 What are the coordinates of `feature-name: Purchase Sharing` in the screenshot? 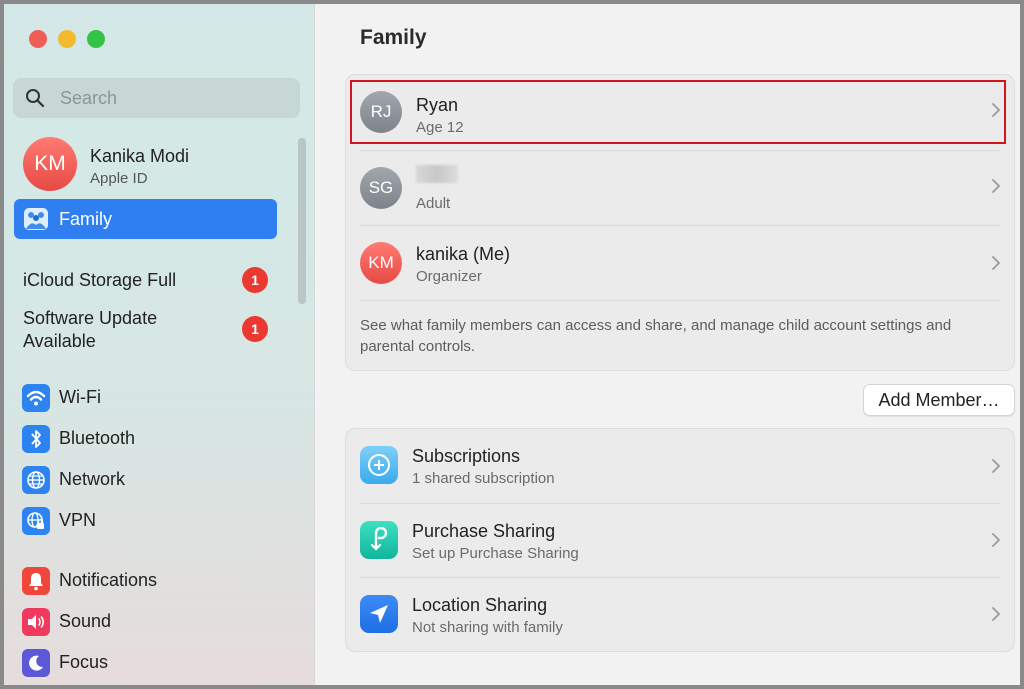 It's located at (484, 531).